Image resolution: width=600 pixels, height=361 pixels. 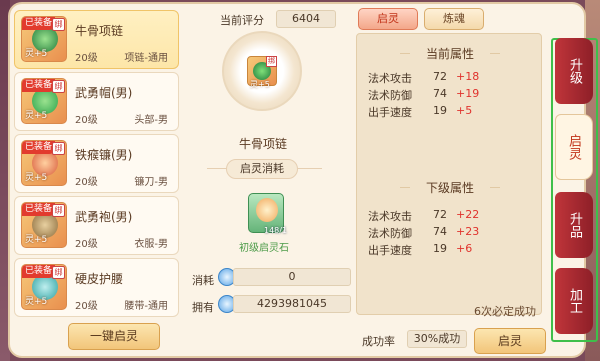 What do you see at coordinates (44, 101) in the screenshot?
I see `helmet-icon: 已装备 绑 灵+5` at bounding box center [44, 101].